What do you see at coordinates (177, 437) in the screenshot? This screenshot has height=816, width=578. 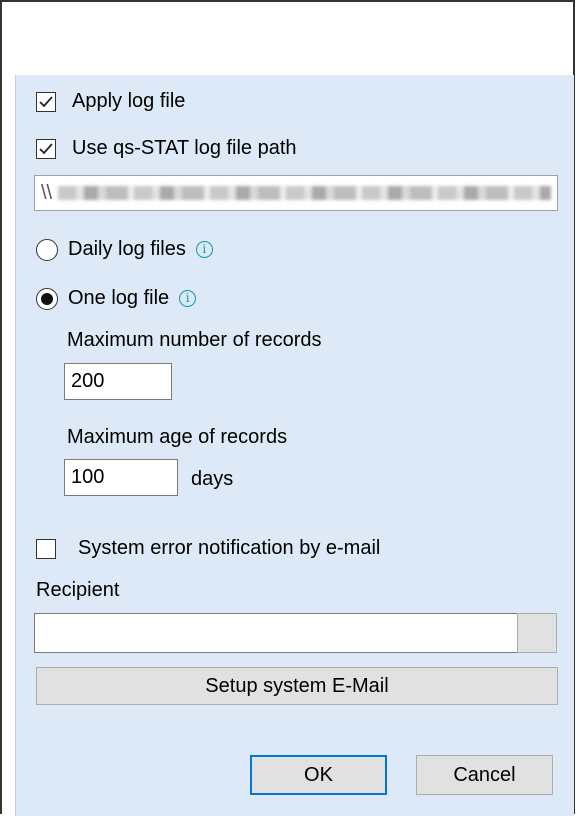 I see `max-age-label: Maximum age of records` at bounding box center [177, 437].